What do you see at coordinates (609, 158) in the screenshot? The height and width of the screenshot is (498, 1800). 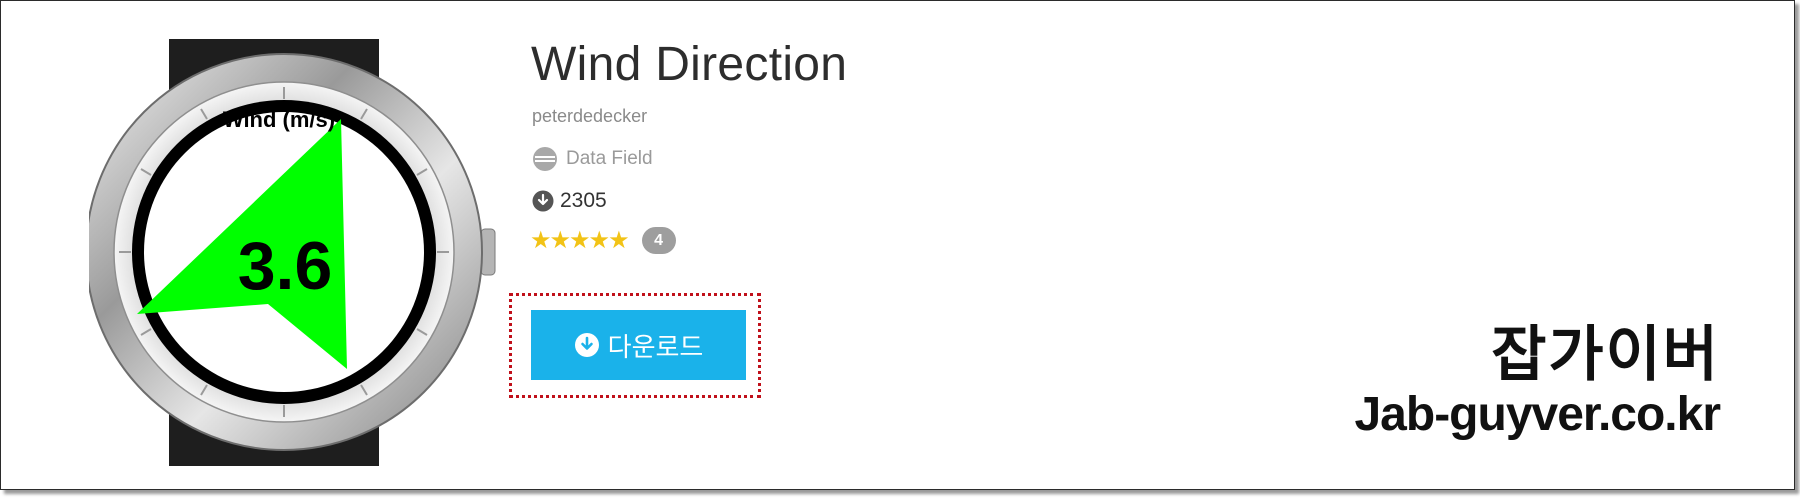 I see `category-label: Data Field` at bounding box center [609, 158].